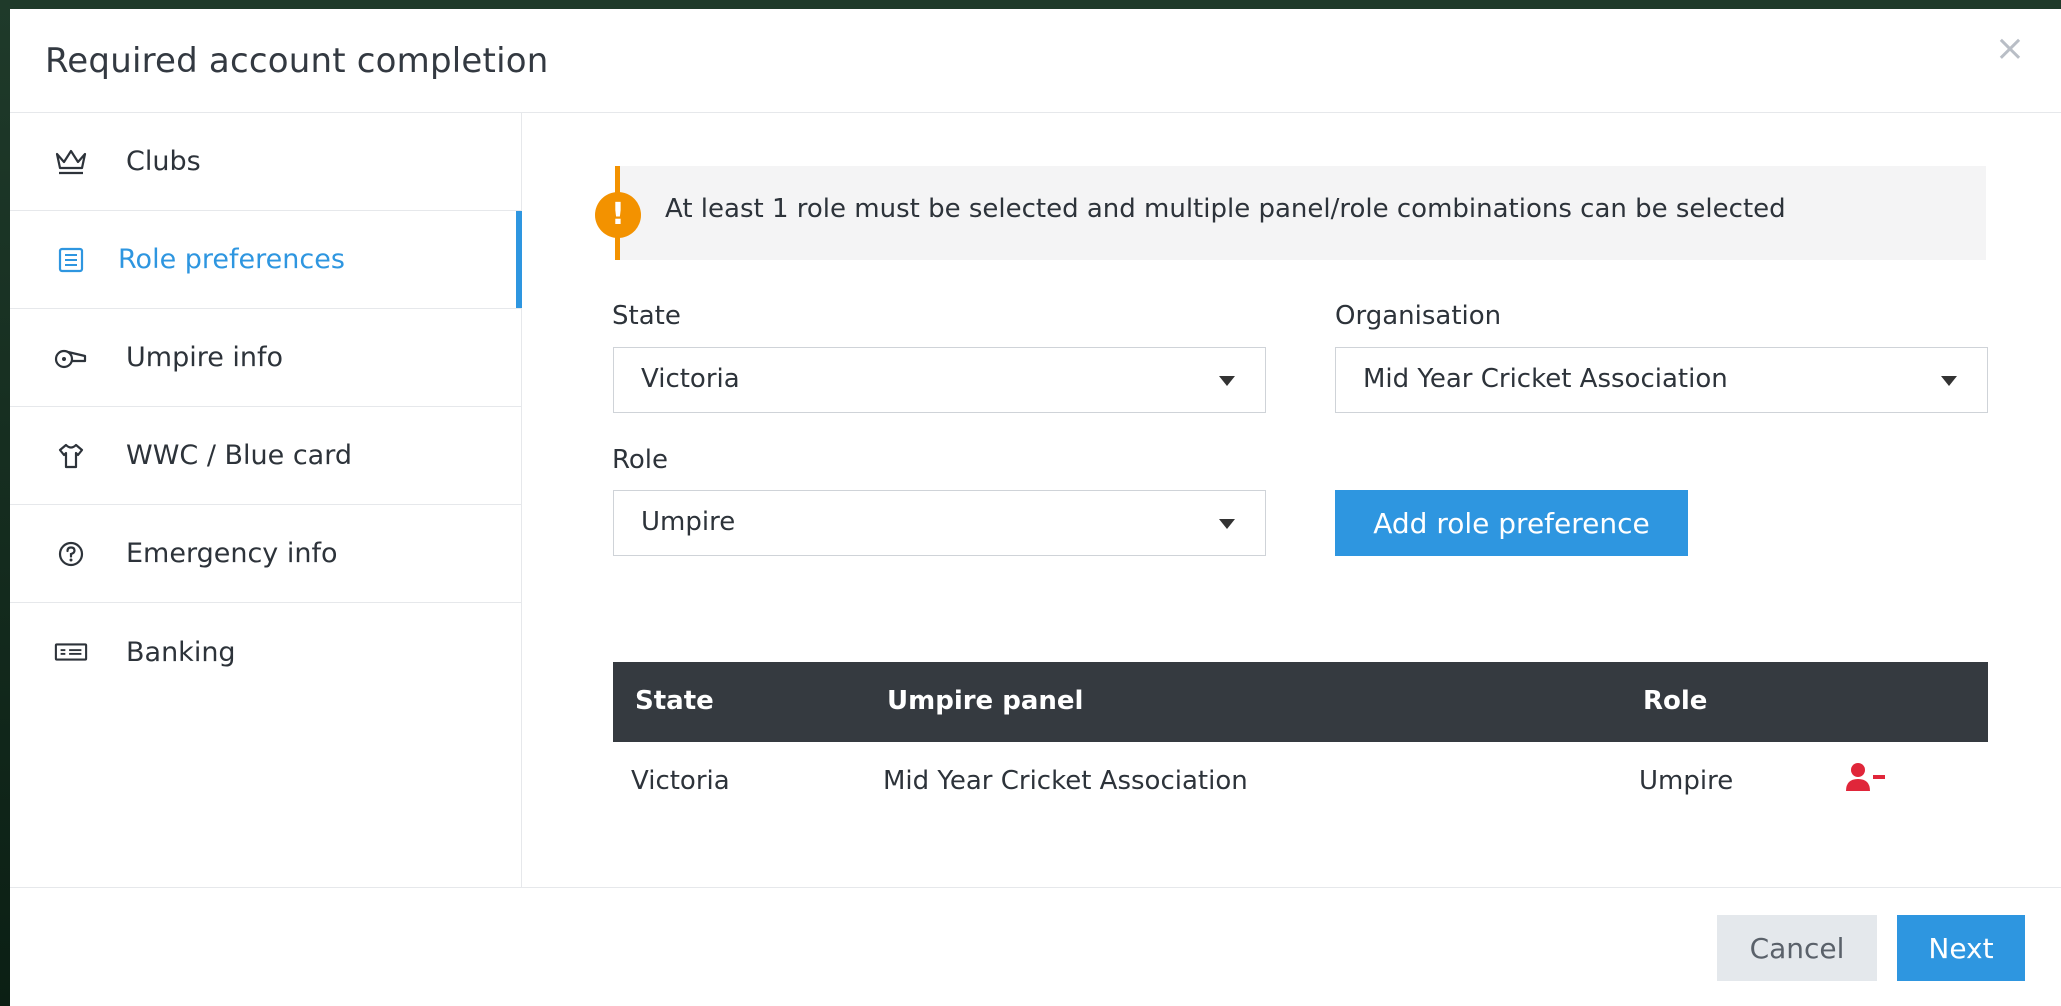  What do you see at coordinates (163, 161) in the screenshot?
I see `sidebar-item-label: Clubs` at bounding box center [163, 161].